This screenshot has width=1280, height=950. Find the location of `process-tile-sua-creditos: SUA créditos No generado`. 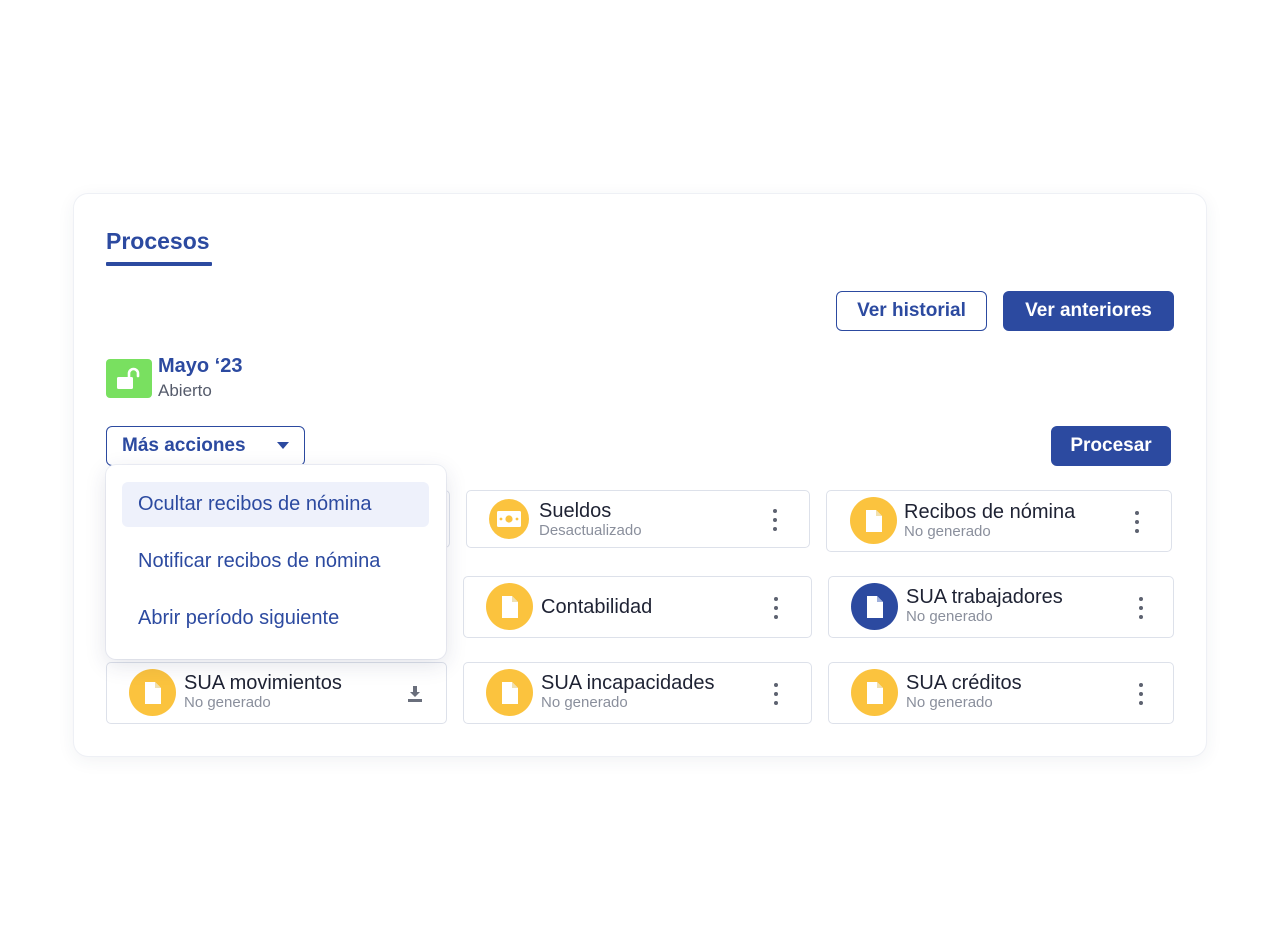

process-tile-sua-creditos: SUA créditos No generado is located at coordinates (1001, 693).